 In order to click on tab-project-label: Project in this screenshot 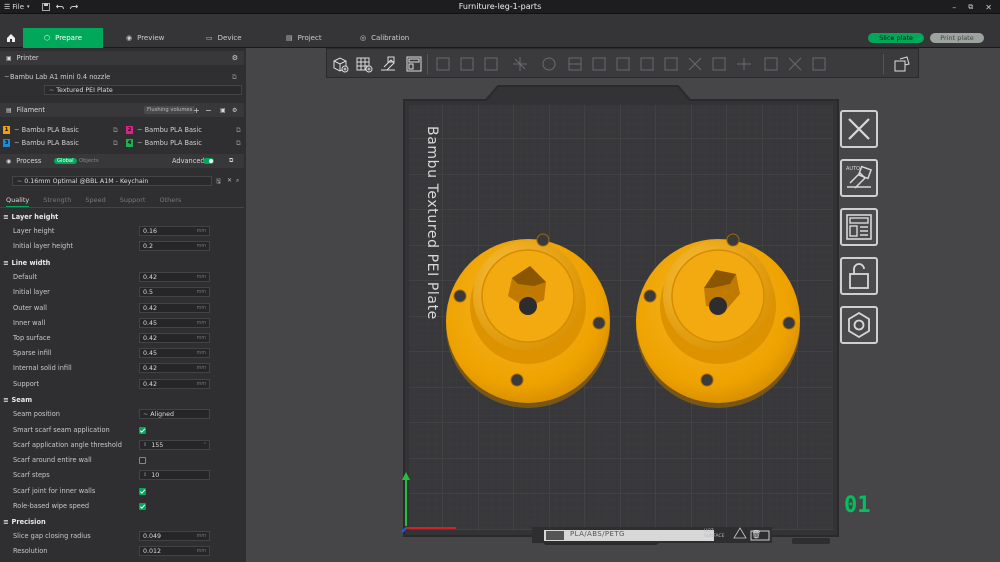, I will do `click(309, 38)`.